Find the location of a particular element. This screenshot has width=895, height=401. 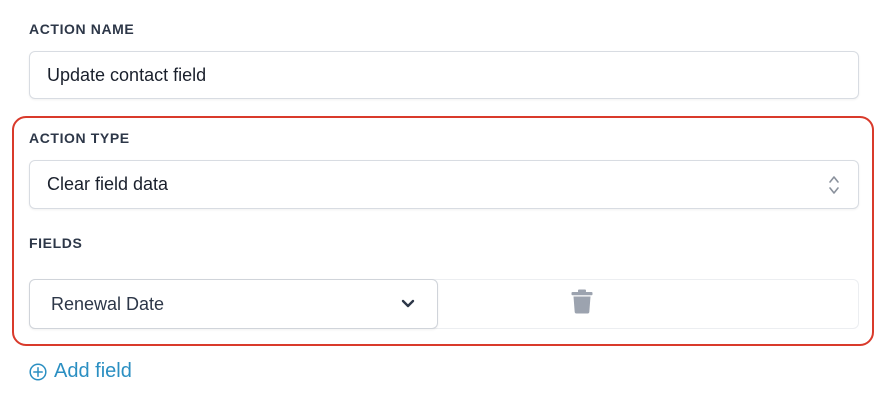

action-type-select: Clear field data is located at coordinates (444, 184).